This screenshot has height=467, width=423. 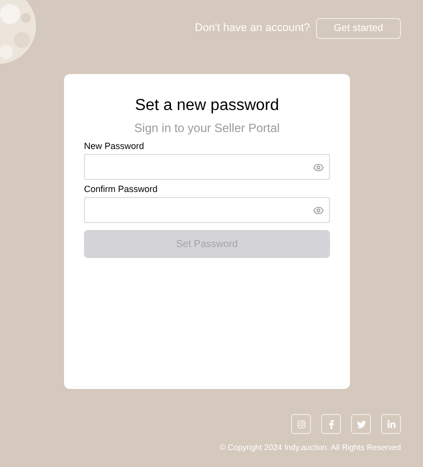 I want to click on twitter-icon, so click(x=361, y=424).